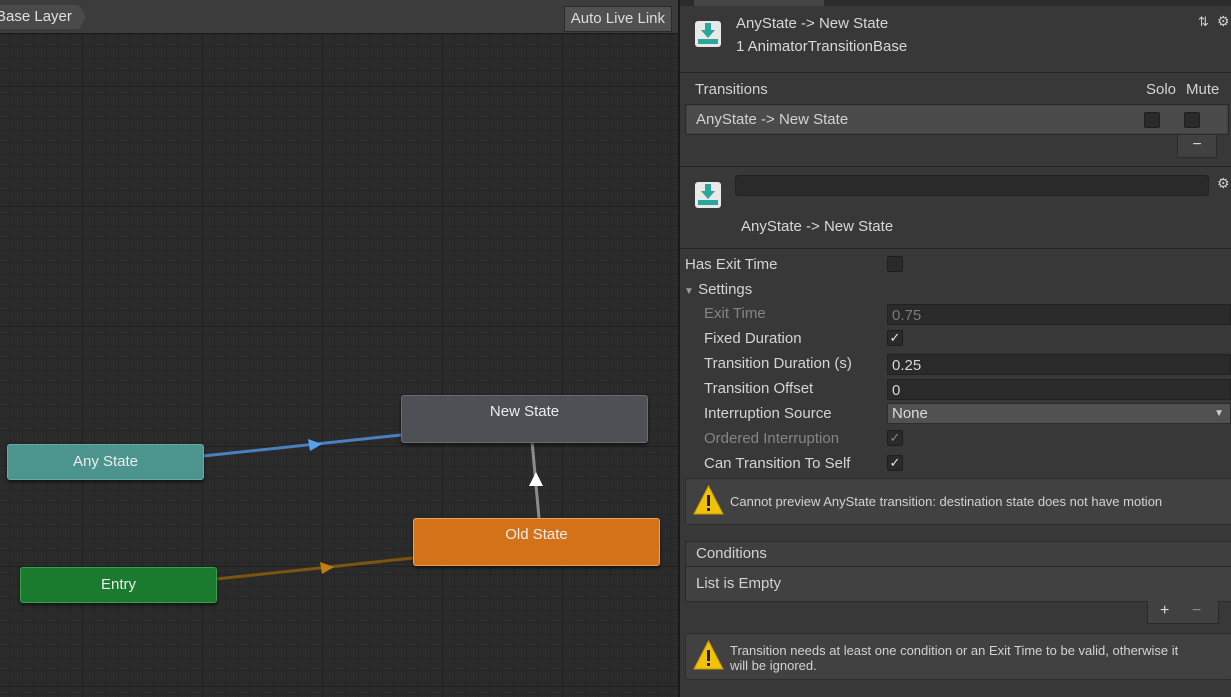  I want to click on transitions-list: AnyState -> New State, so click(957, 119).